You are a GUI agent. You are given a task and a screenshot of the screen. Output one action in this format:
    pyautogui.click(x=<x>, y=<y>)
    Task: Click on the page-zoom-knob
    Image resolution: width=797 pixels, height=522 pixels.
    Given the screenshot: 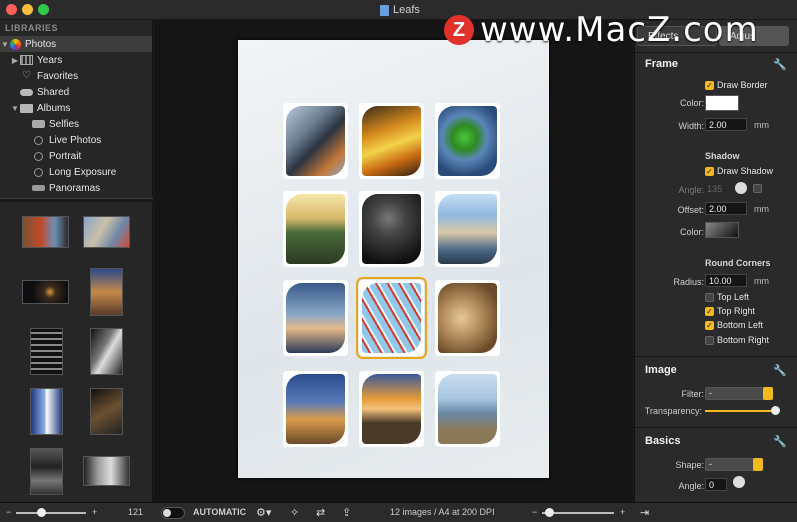 What is the action you would take?
    pyautogui.click(x=549, y=512)
    